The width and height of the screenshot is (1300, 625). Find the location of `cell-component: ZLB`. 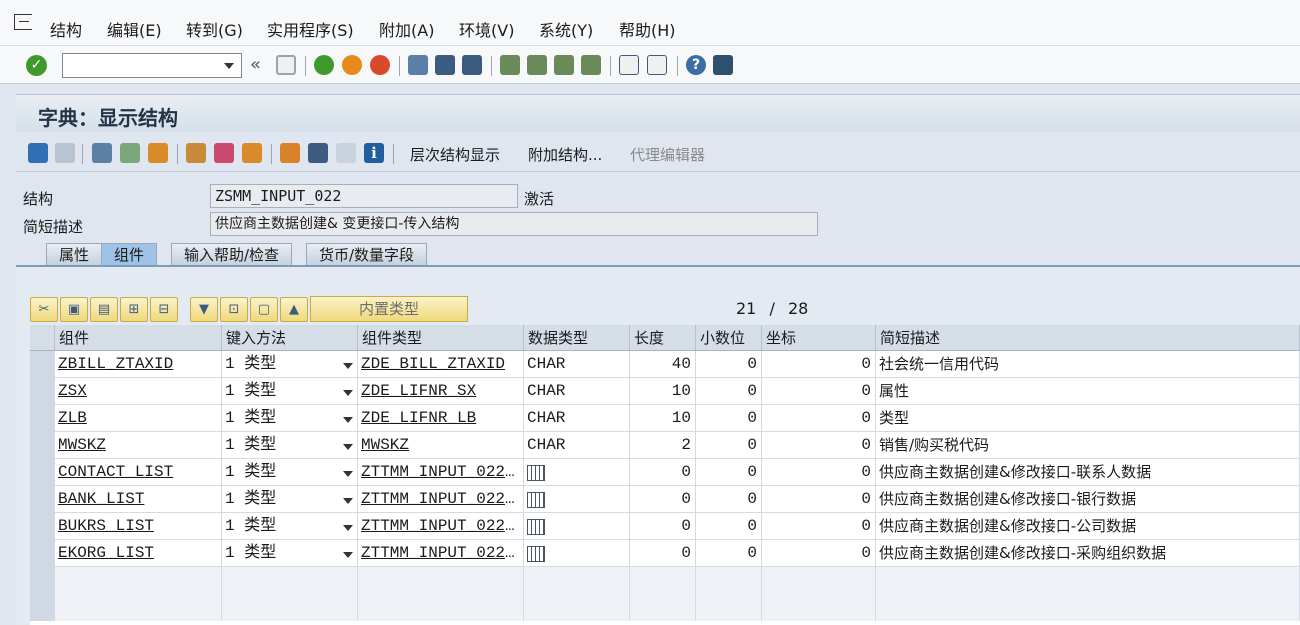

cell-component: ZLB is located at coordinates (138, 418).